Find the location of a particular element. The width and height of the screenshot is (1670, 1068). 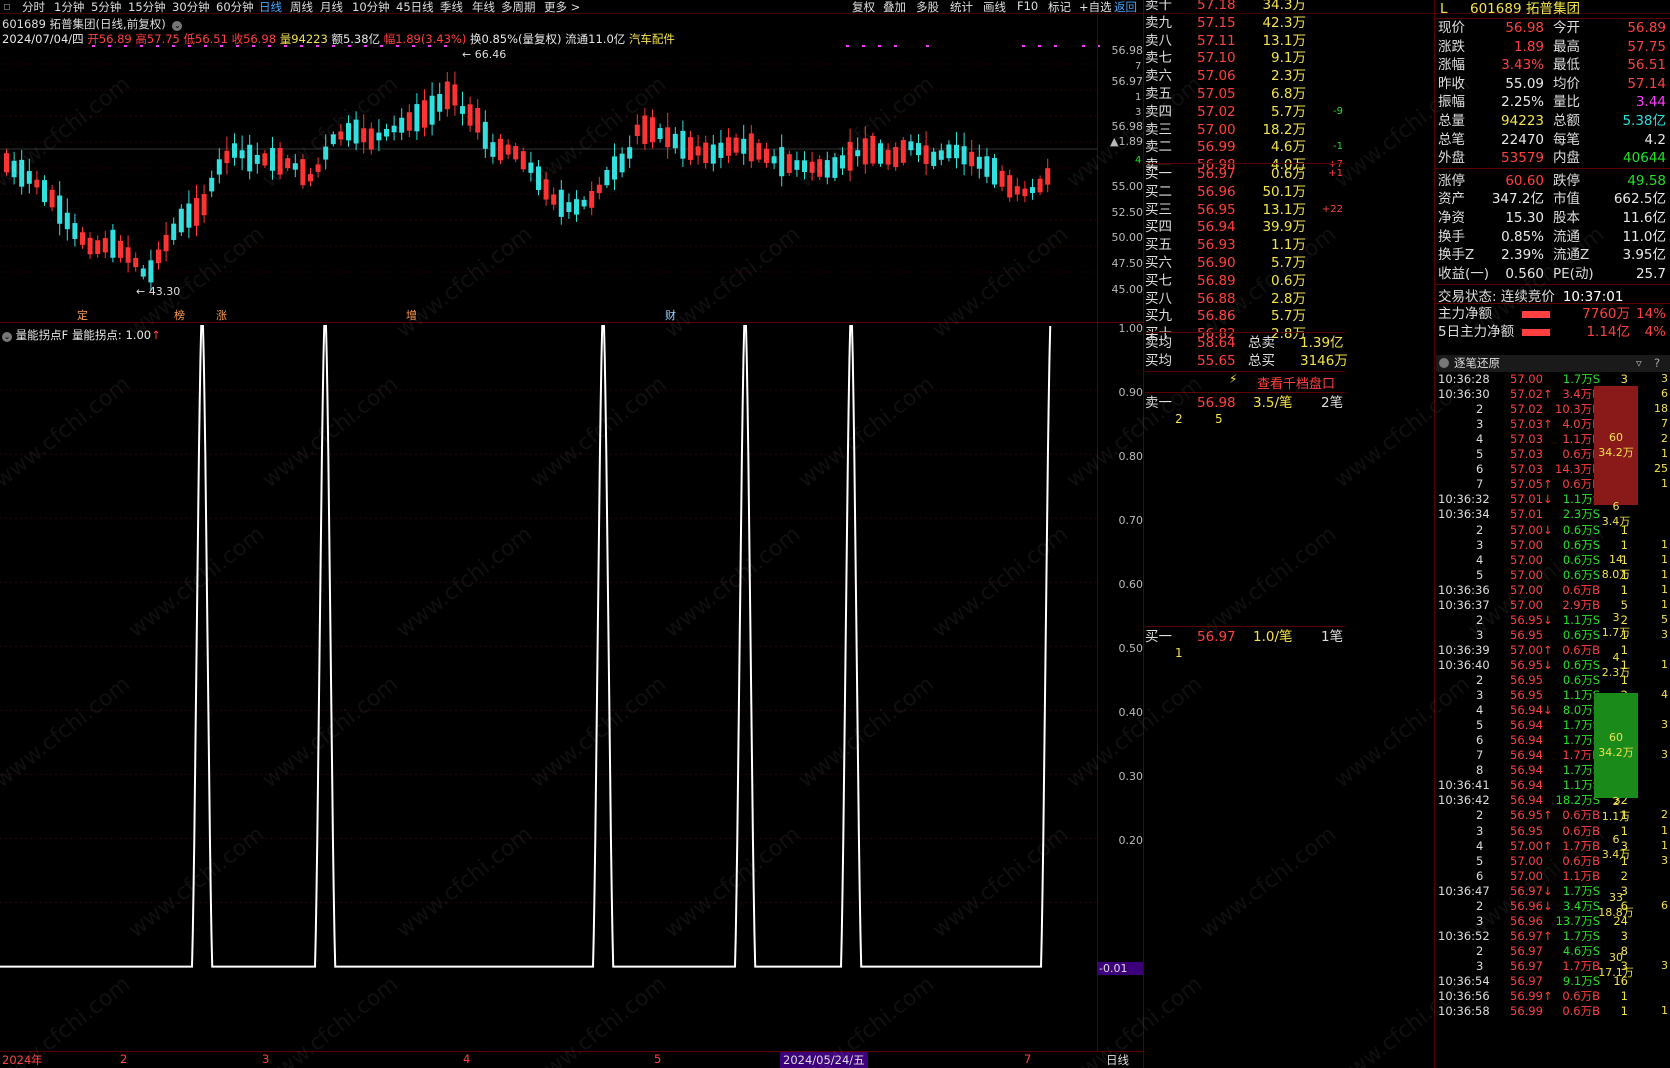

toolbar-right-8: 返回 is located at coordinates (1125, 7).